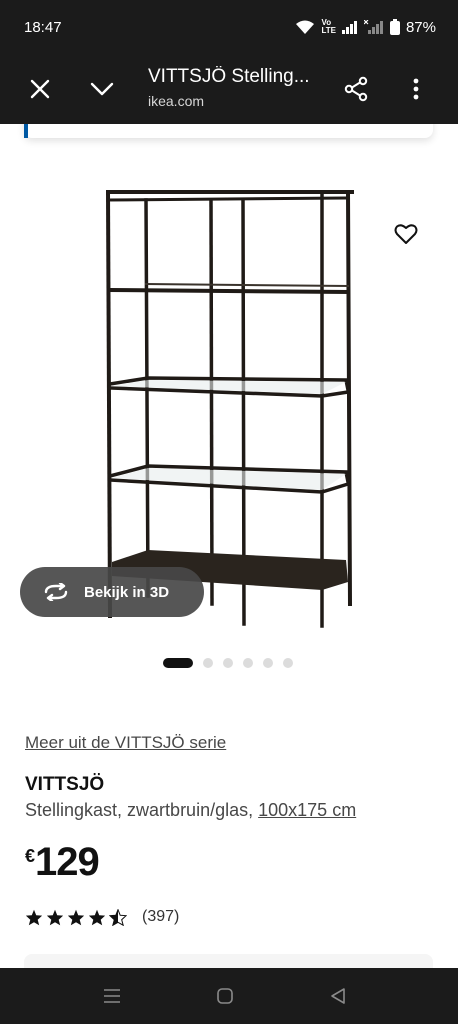 Image resolution: width=458 pixels, height=1024 pixels. Describe the element at coordinates (161, 916) in the screenshot. I see `review-count: (397)` at that location.